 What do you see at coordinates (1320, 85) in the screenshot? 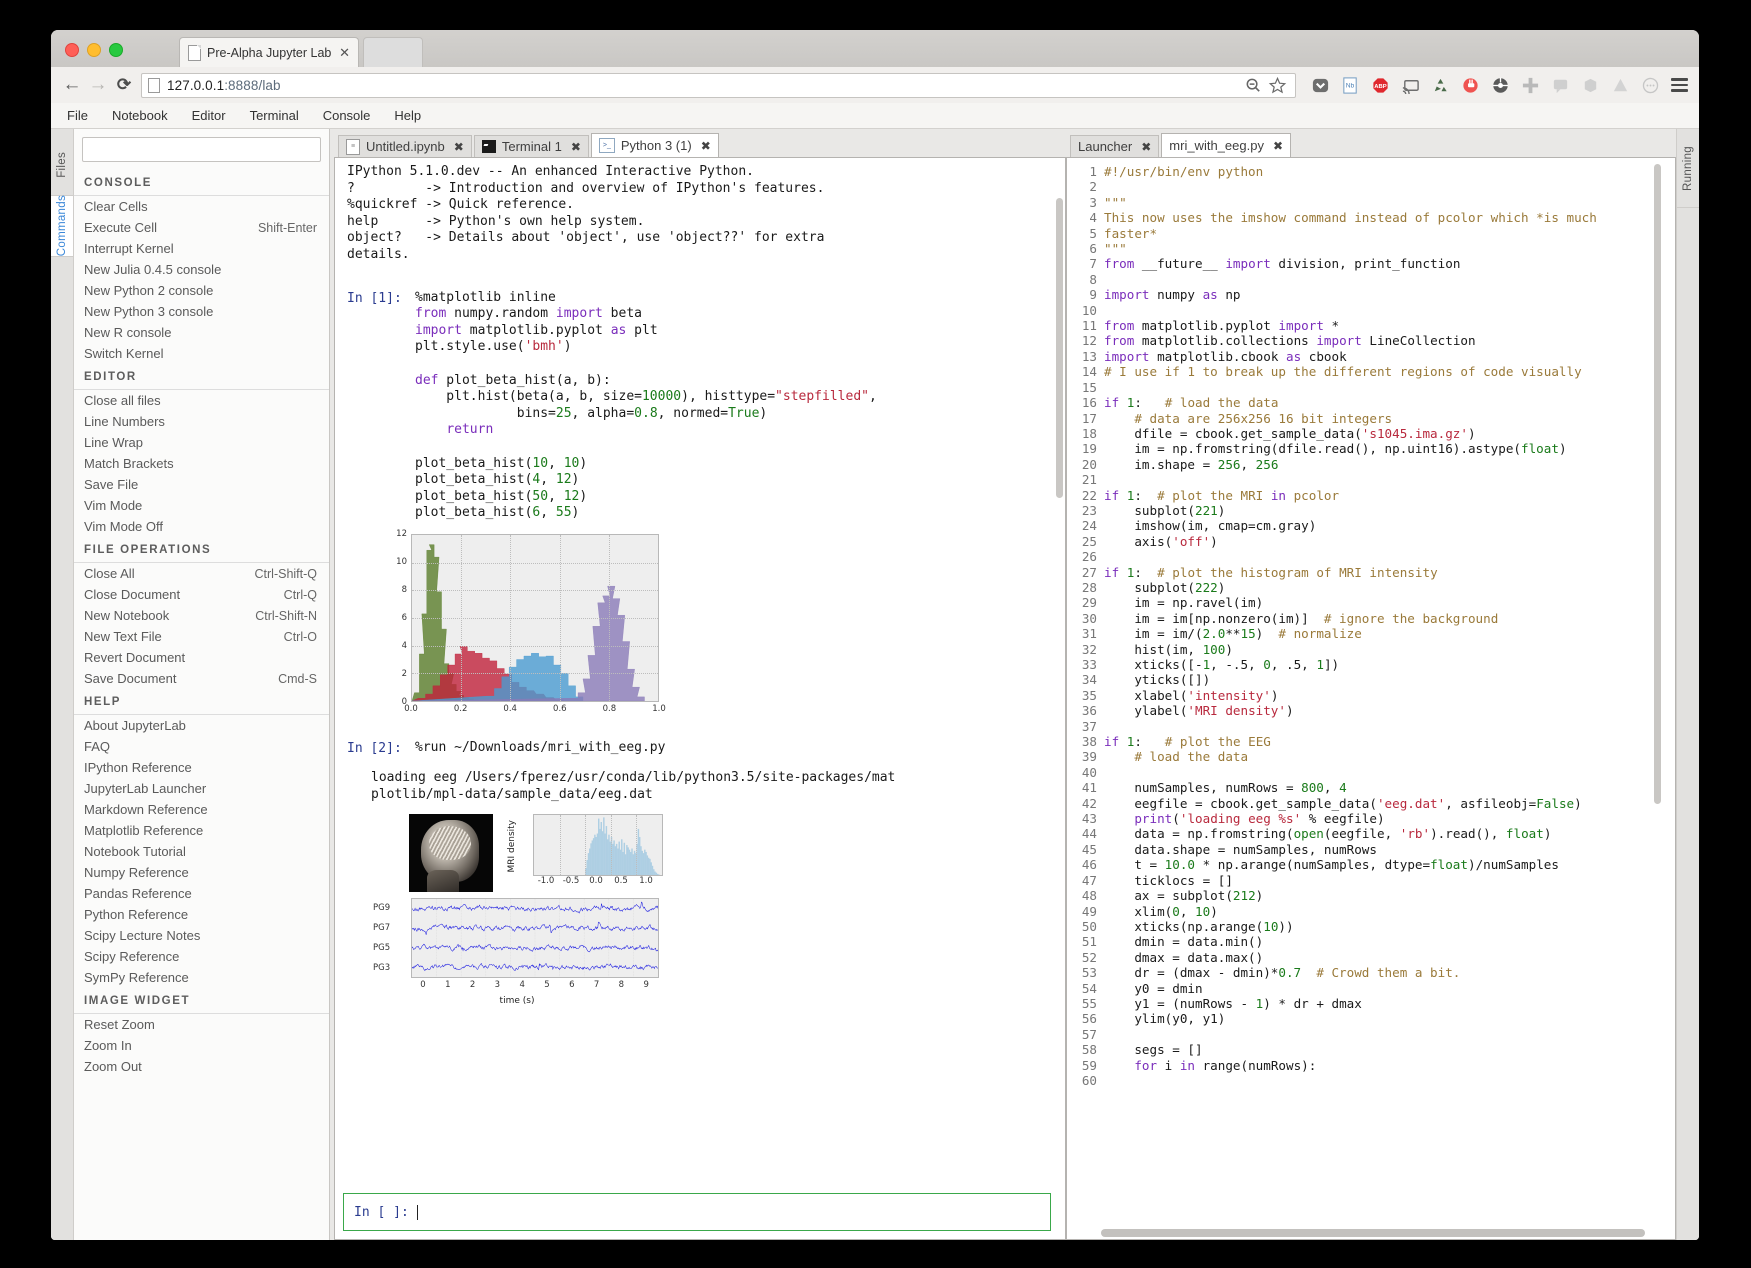
I see `pocket-icon` at bounding box center [1320, 85].